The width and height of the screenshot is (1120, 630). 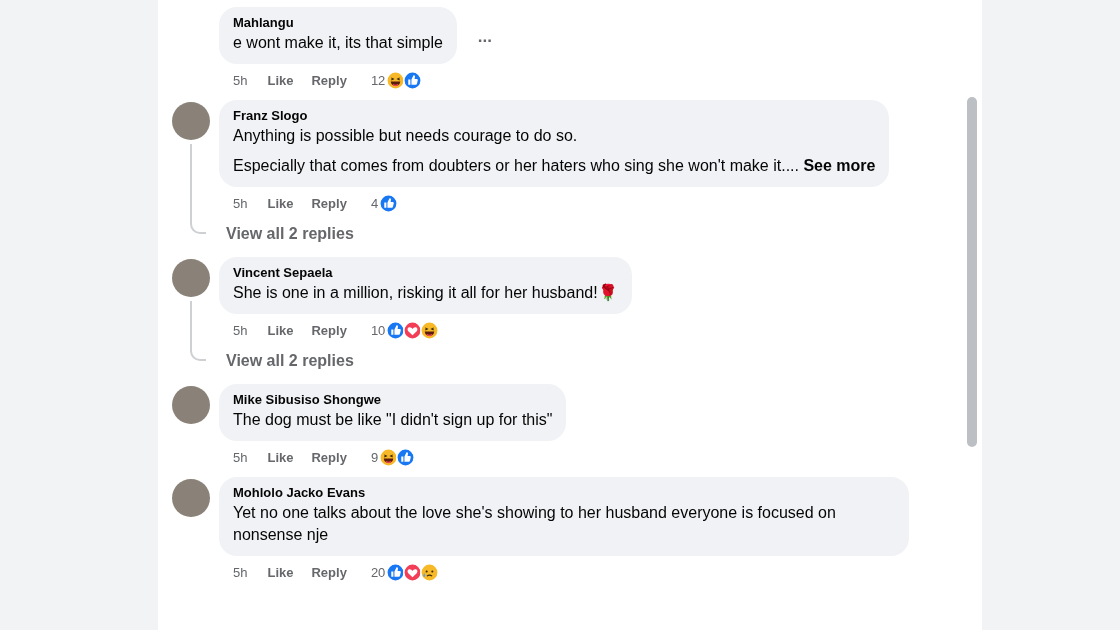 What do you see at coordinates (374, 203) in the screenshot?
I see `reaction-count: 4` at bounding box center [374, 203].